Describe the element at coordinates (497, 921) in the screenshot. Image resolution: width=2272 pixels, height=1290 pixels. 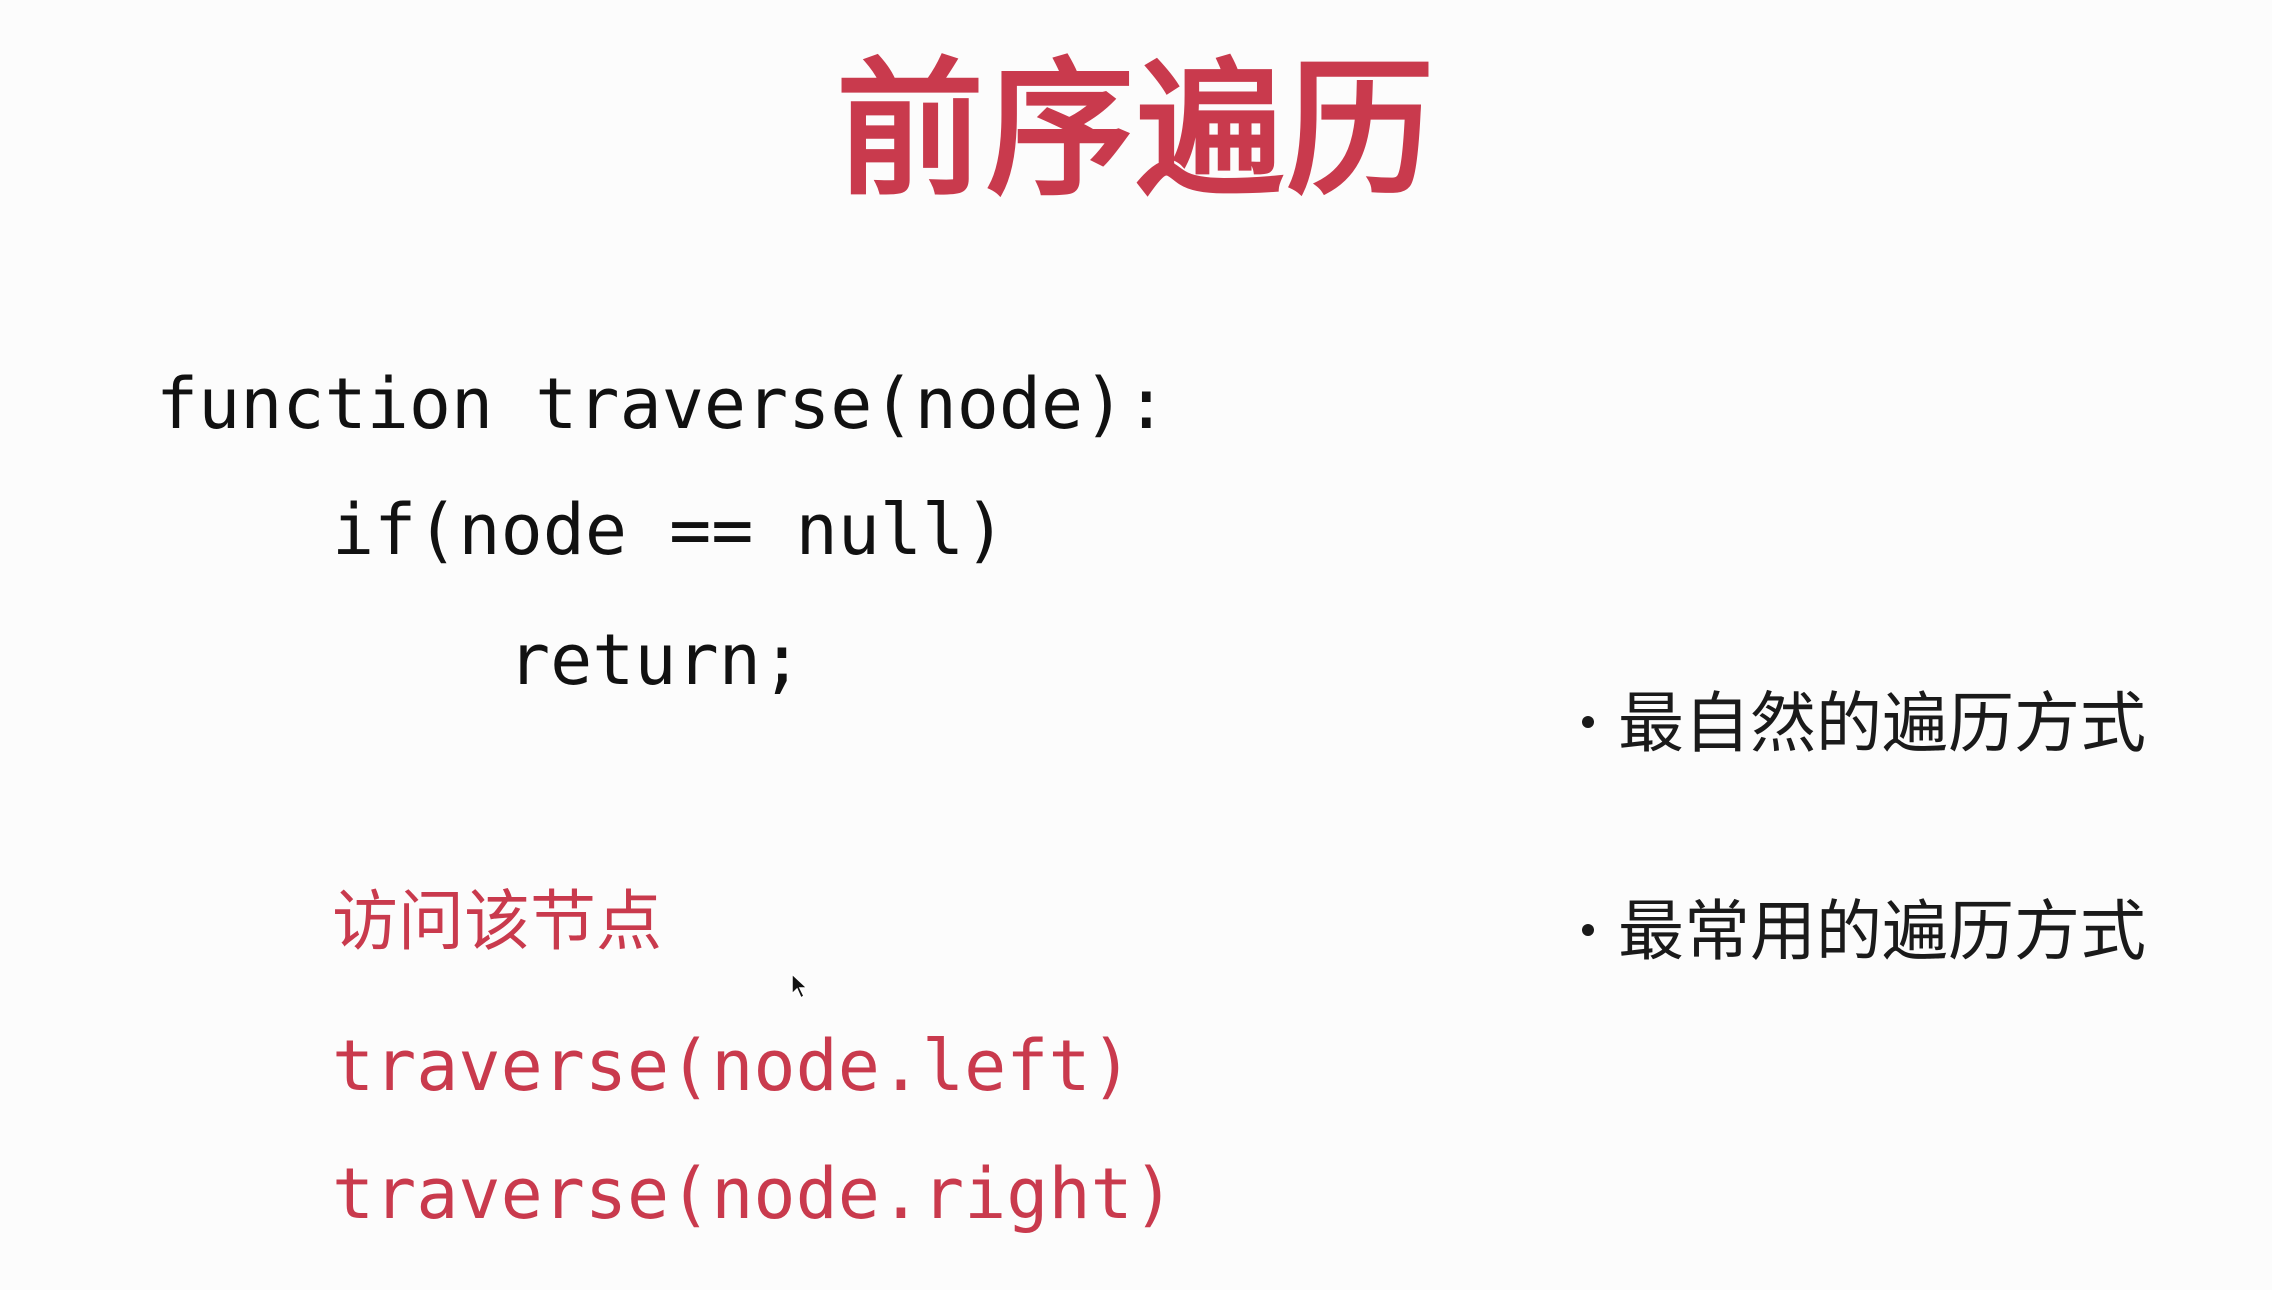
I see `code-line-visit-node: 访问该节点` at that location.